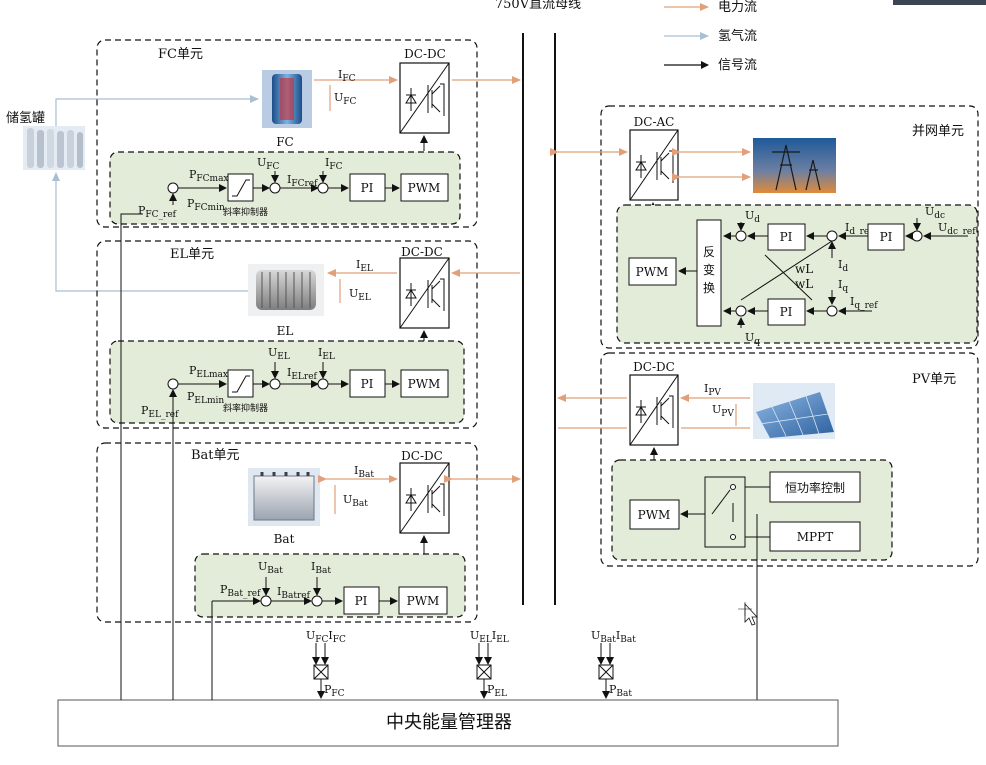 This screenshot has width=986, height=765. I want to click on grid-pi-dc-label: PI, so click(886, 237).